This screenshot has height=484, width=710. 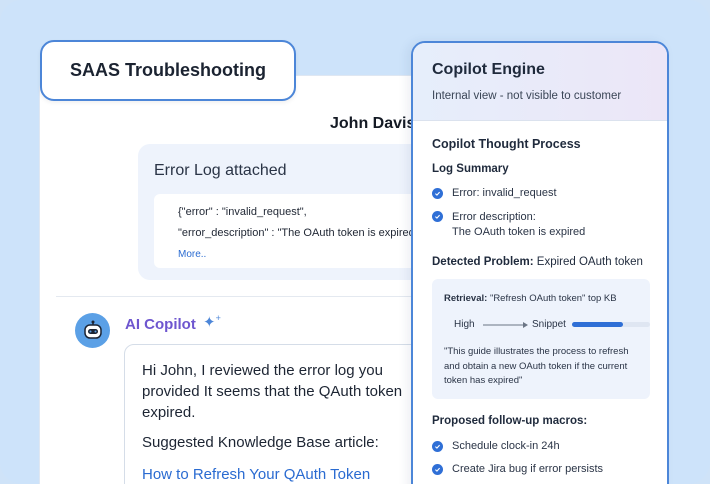 I want to click on confidence-bar-fill, so click(x=597, y=324).